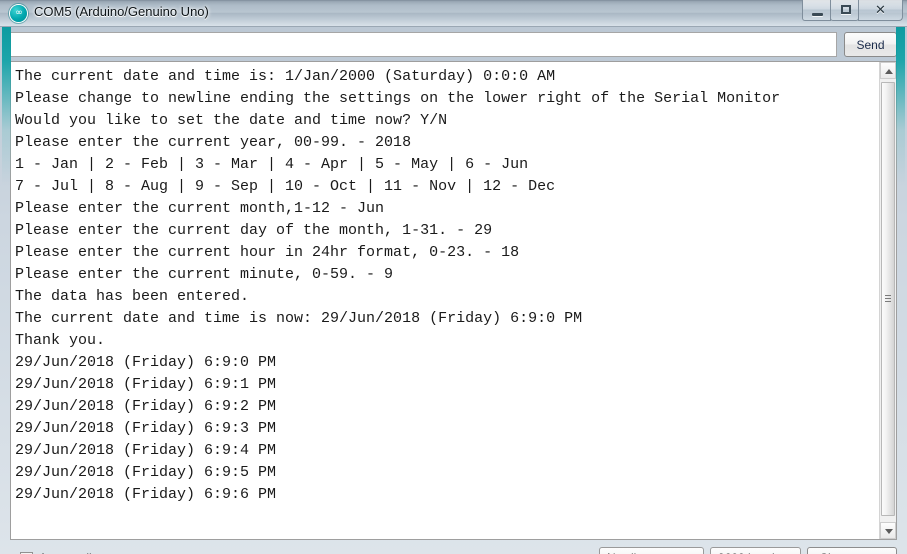  I want to click on scrollbar-grip-icon, so click(888, 299).